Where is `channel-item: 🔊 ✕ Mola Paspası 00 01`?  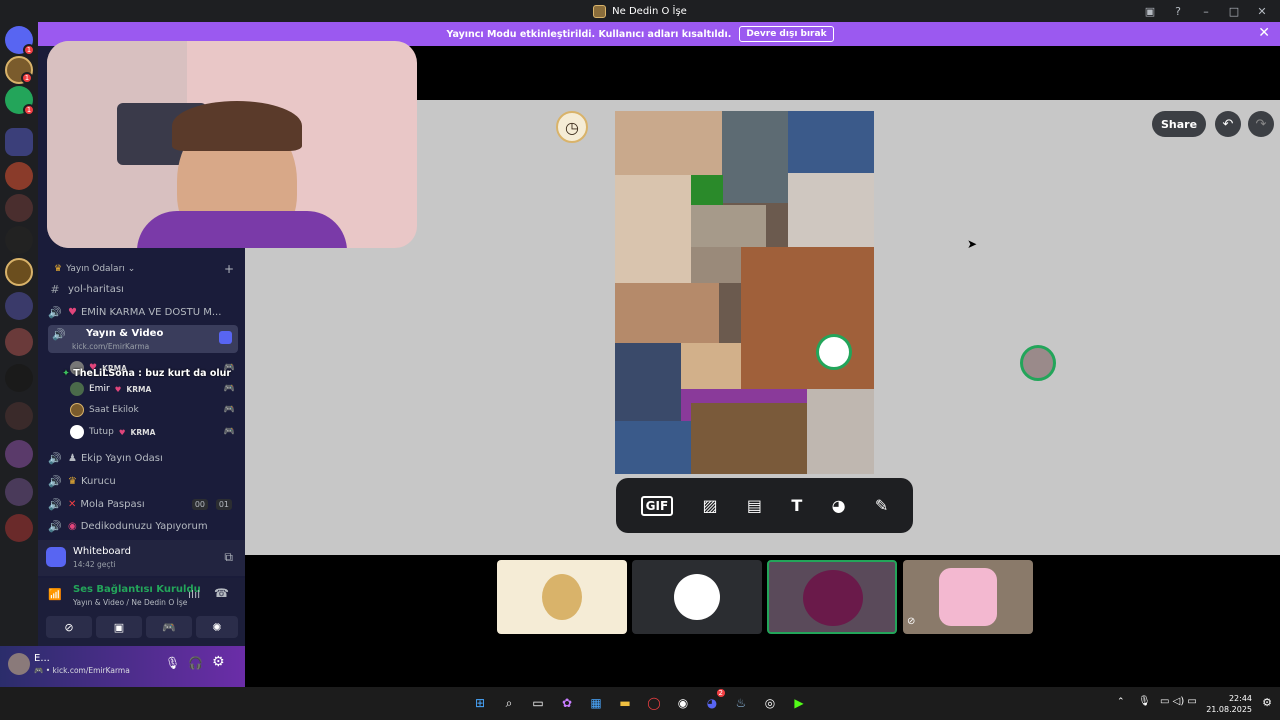
channel-item: 🔊 ✕ Mola Paspası 00 01 is located at coordinates (143, 504).